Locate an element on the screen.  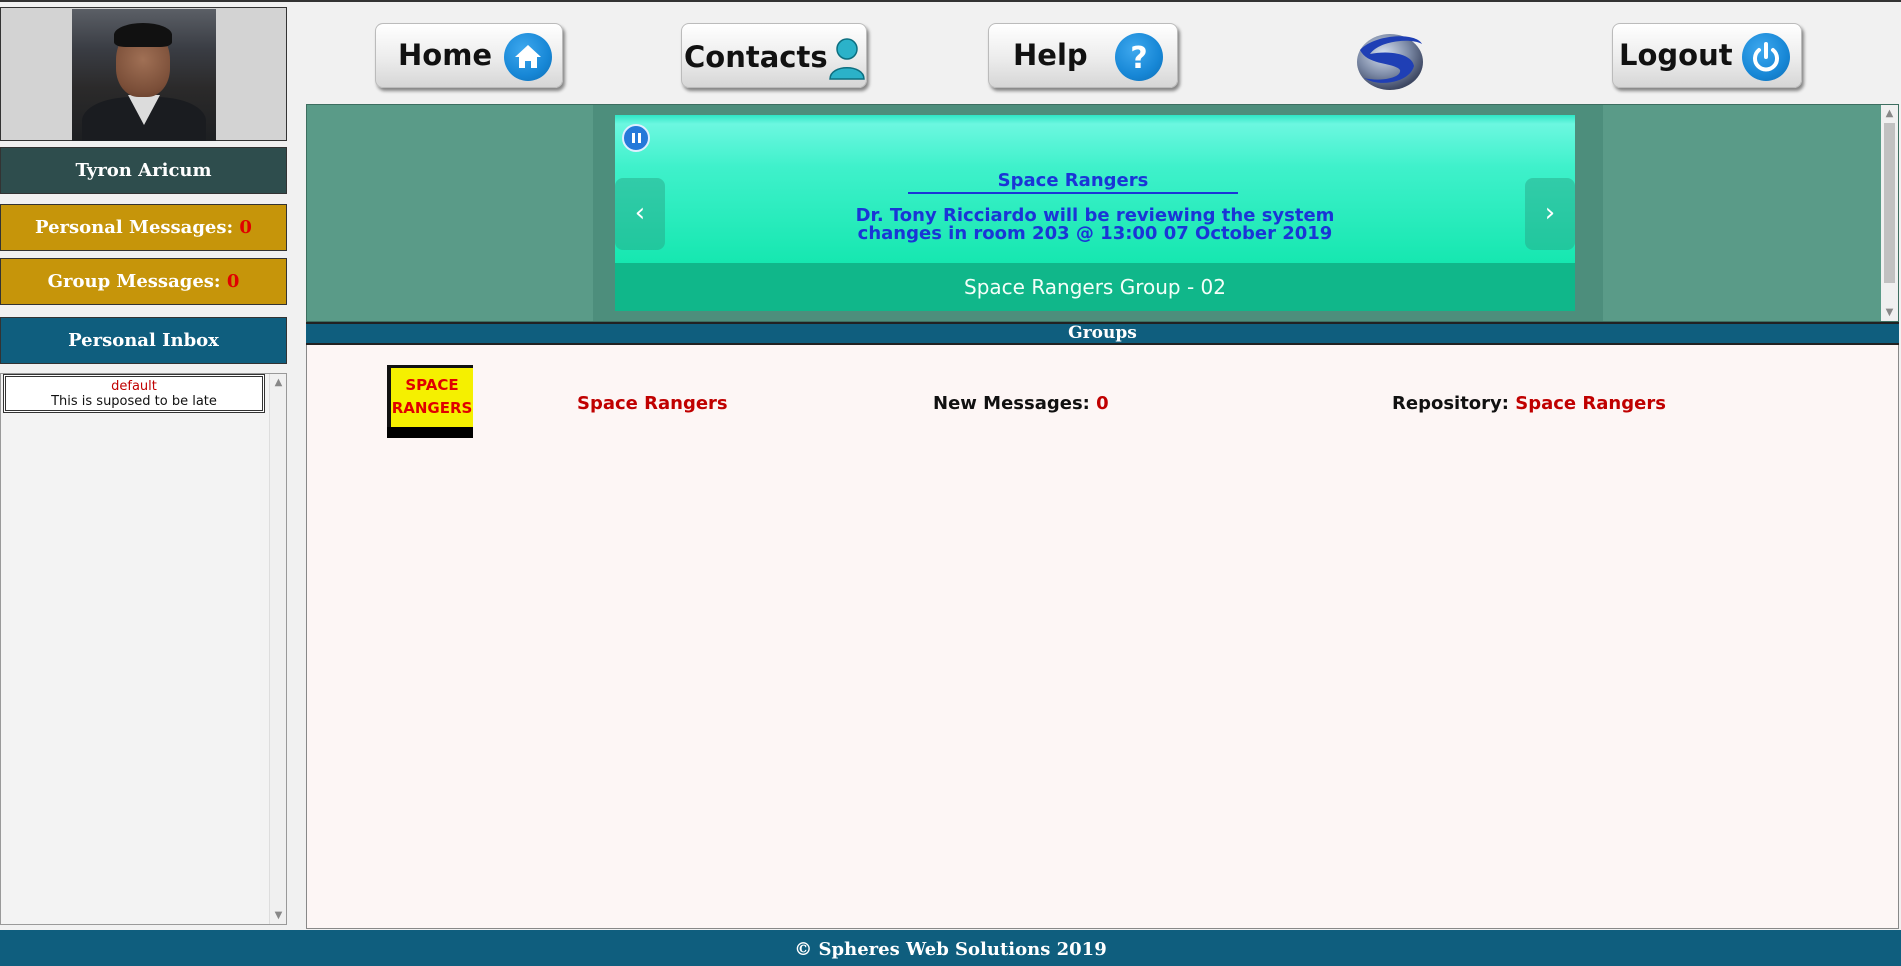
personal-messages-label: Personal Messages: is located at coordinates (134, 227).